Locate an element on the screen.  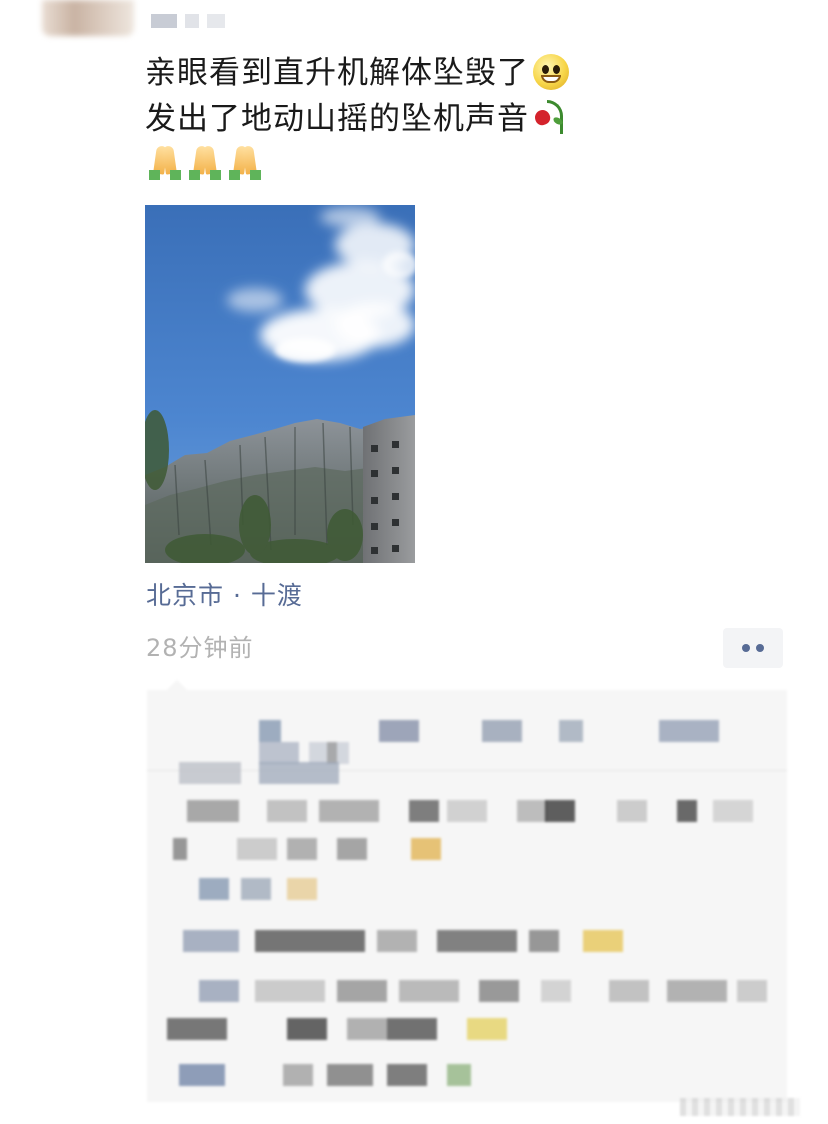
avatar is located at coordinates (88, 18).